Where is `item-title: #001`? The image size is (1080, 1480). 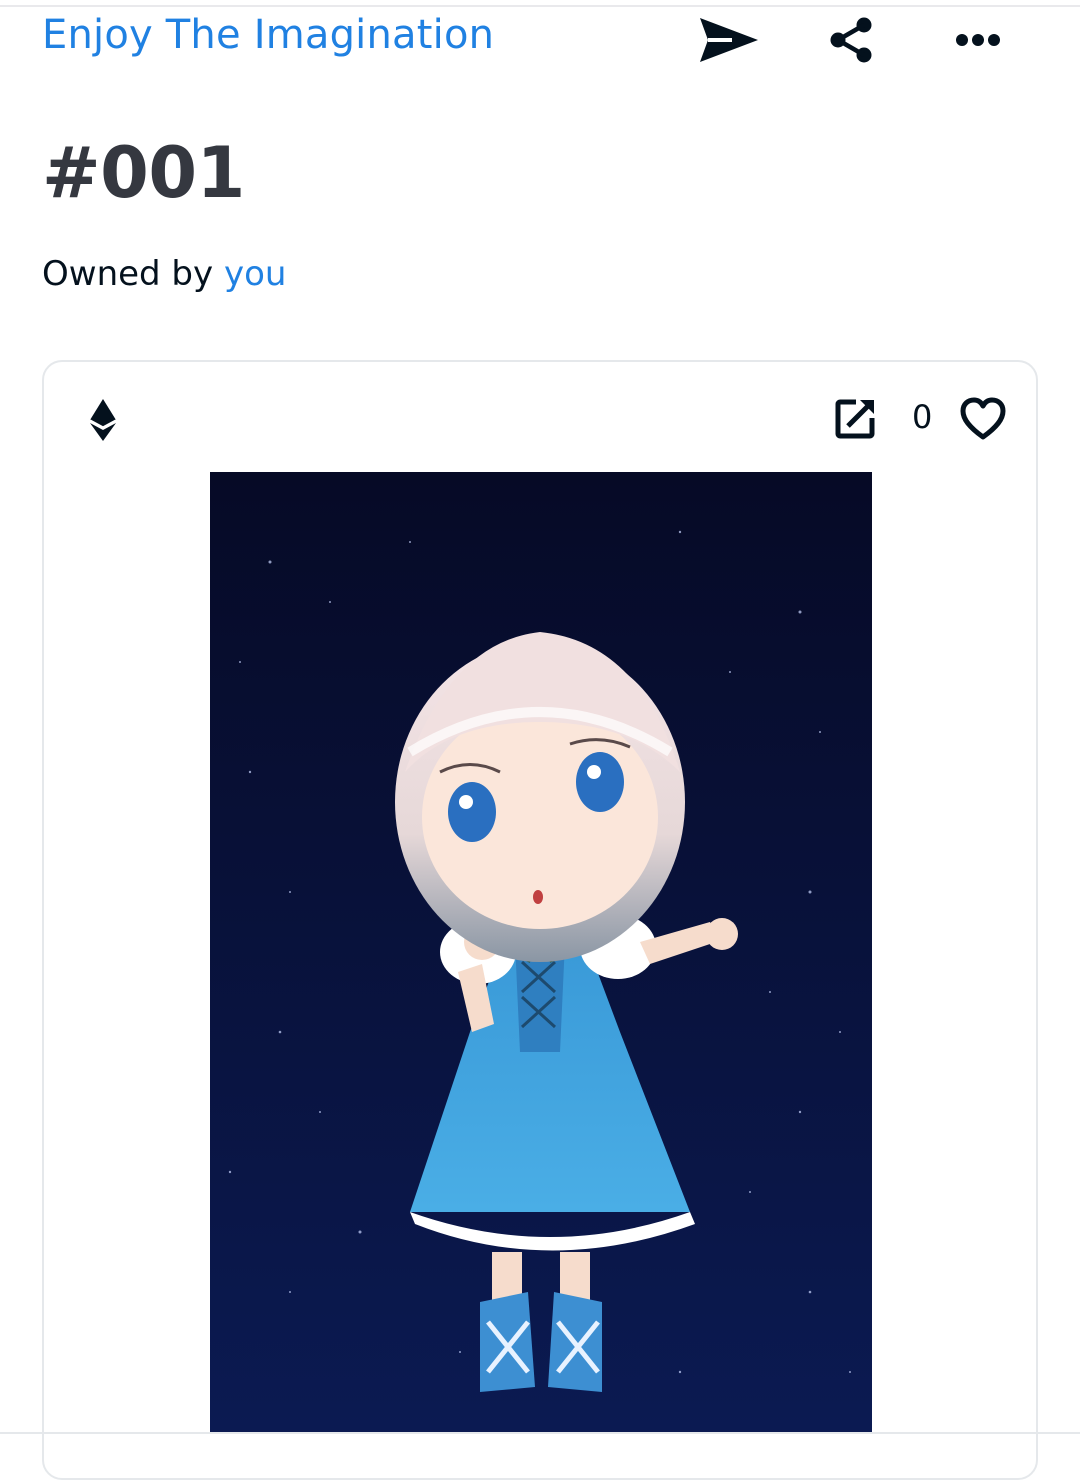
item-title: #001 is located at coordinates (143, 173).